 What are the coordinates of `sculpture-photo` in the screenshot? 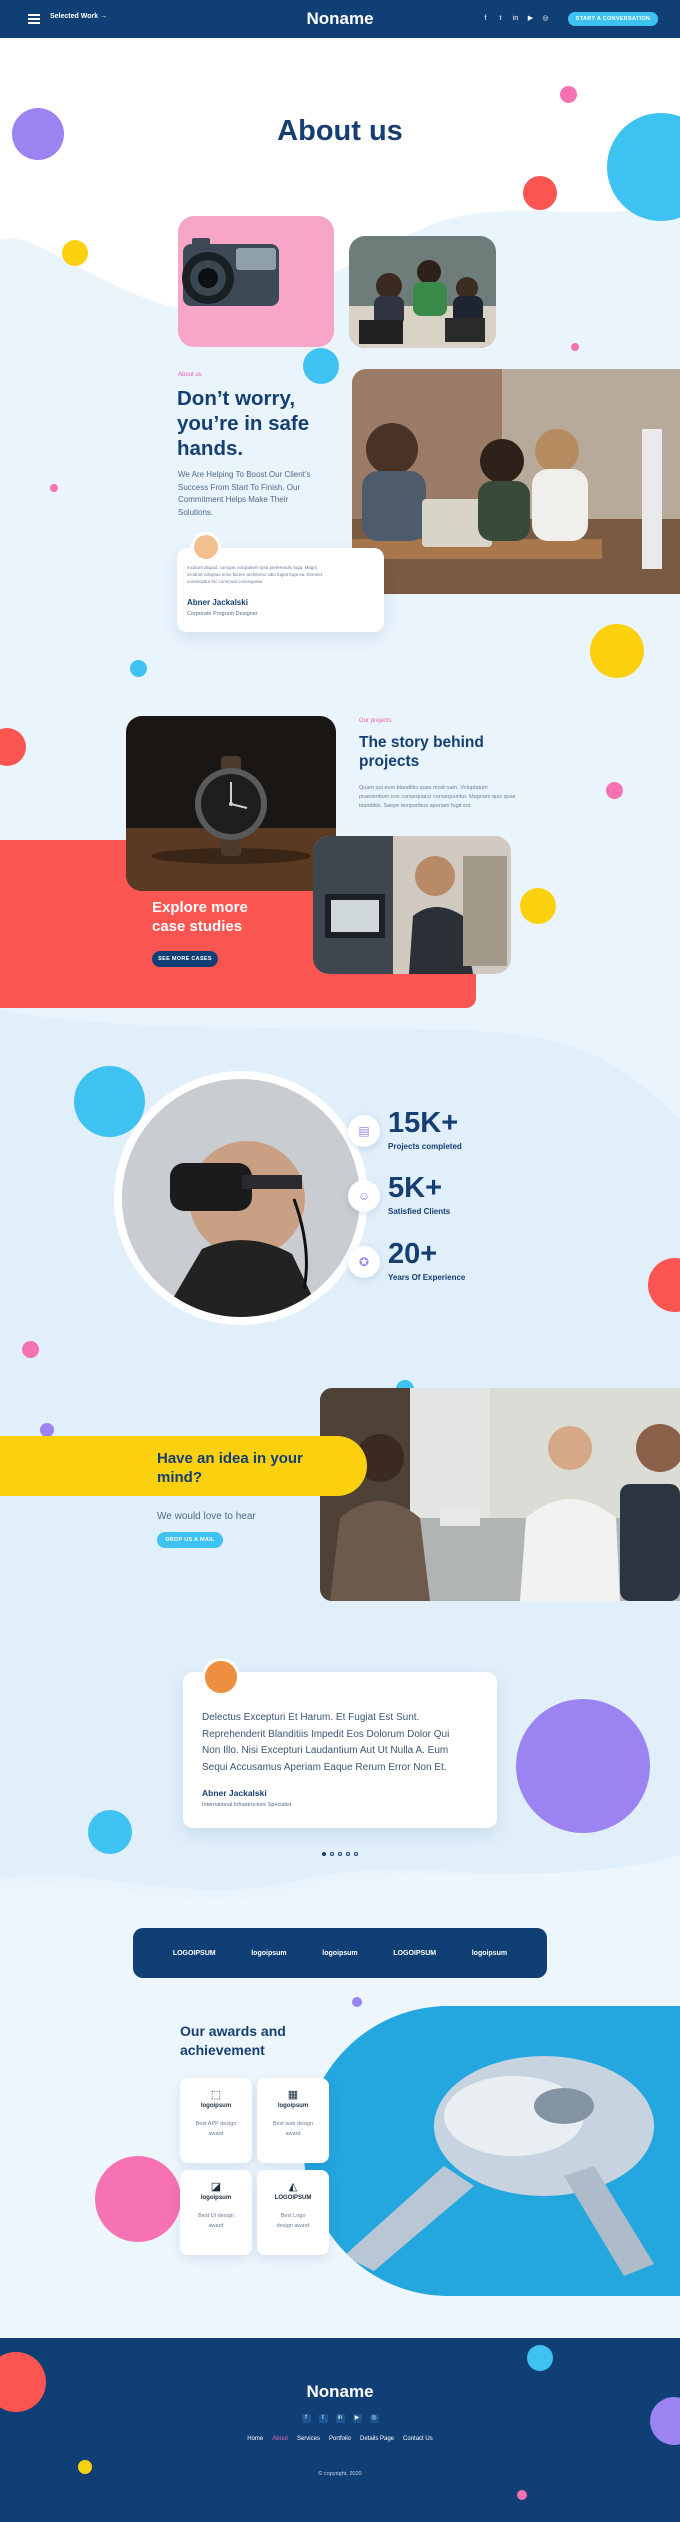 It's located at (492, 2151).